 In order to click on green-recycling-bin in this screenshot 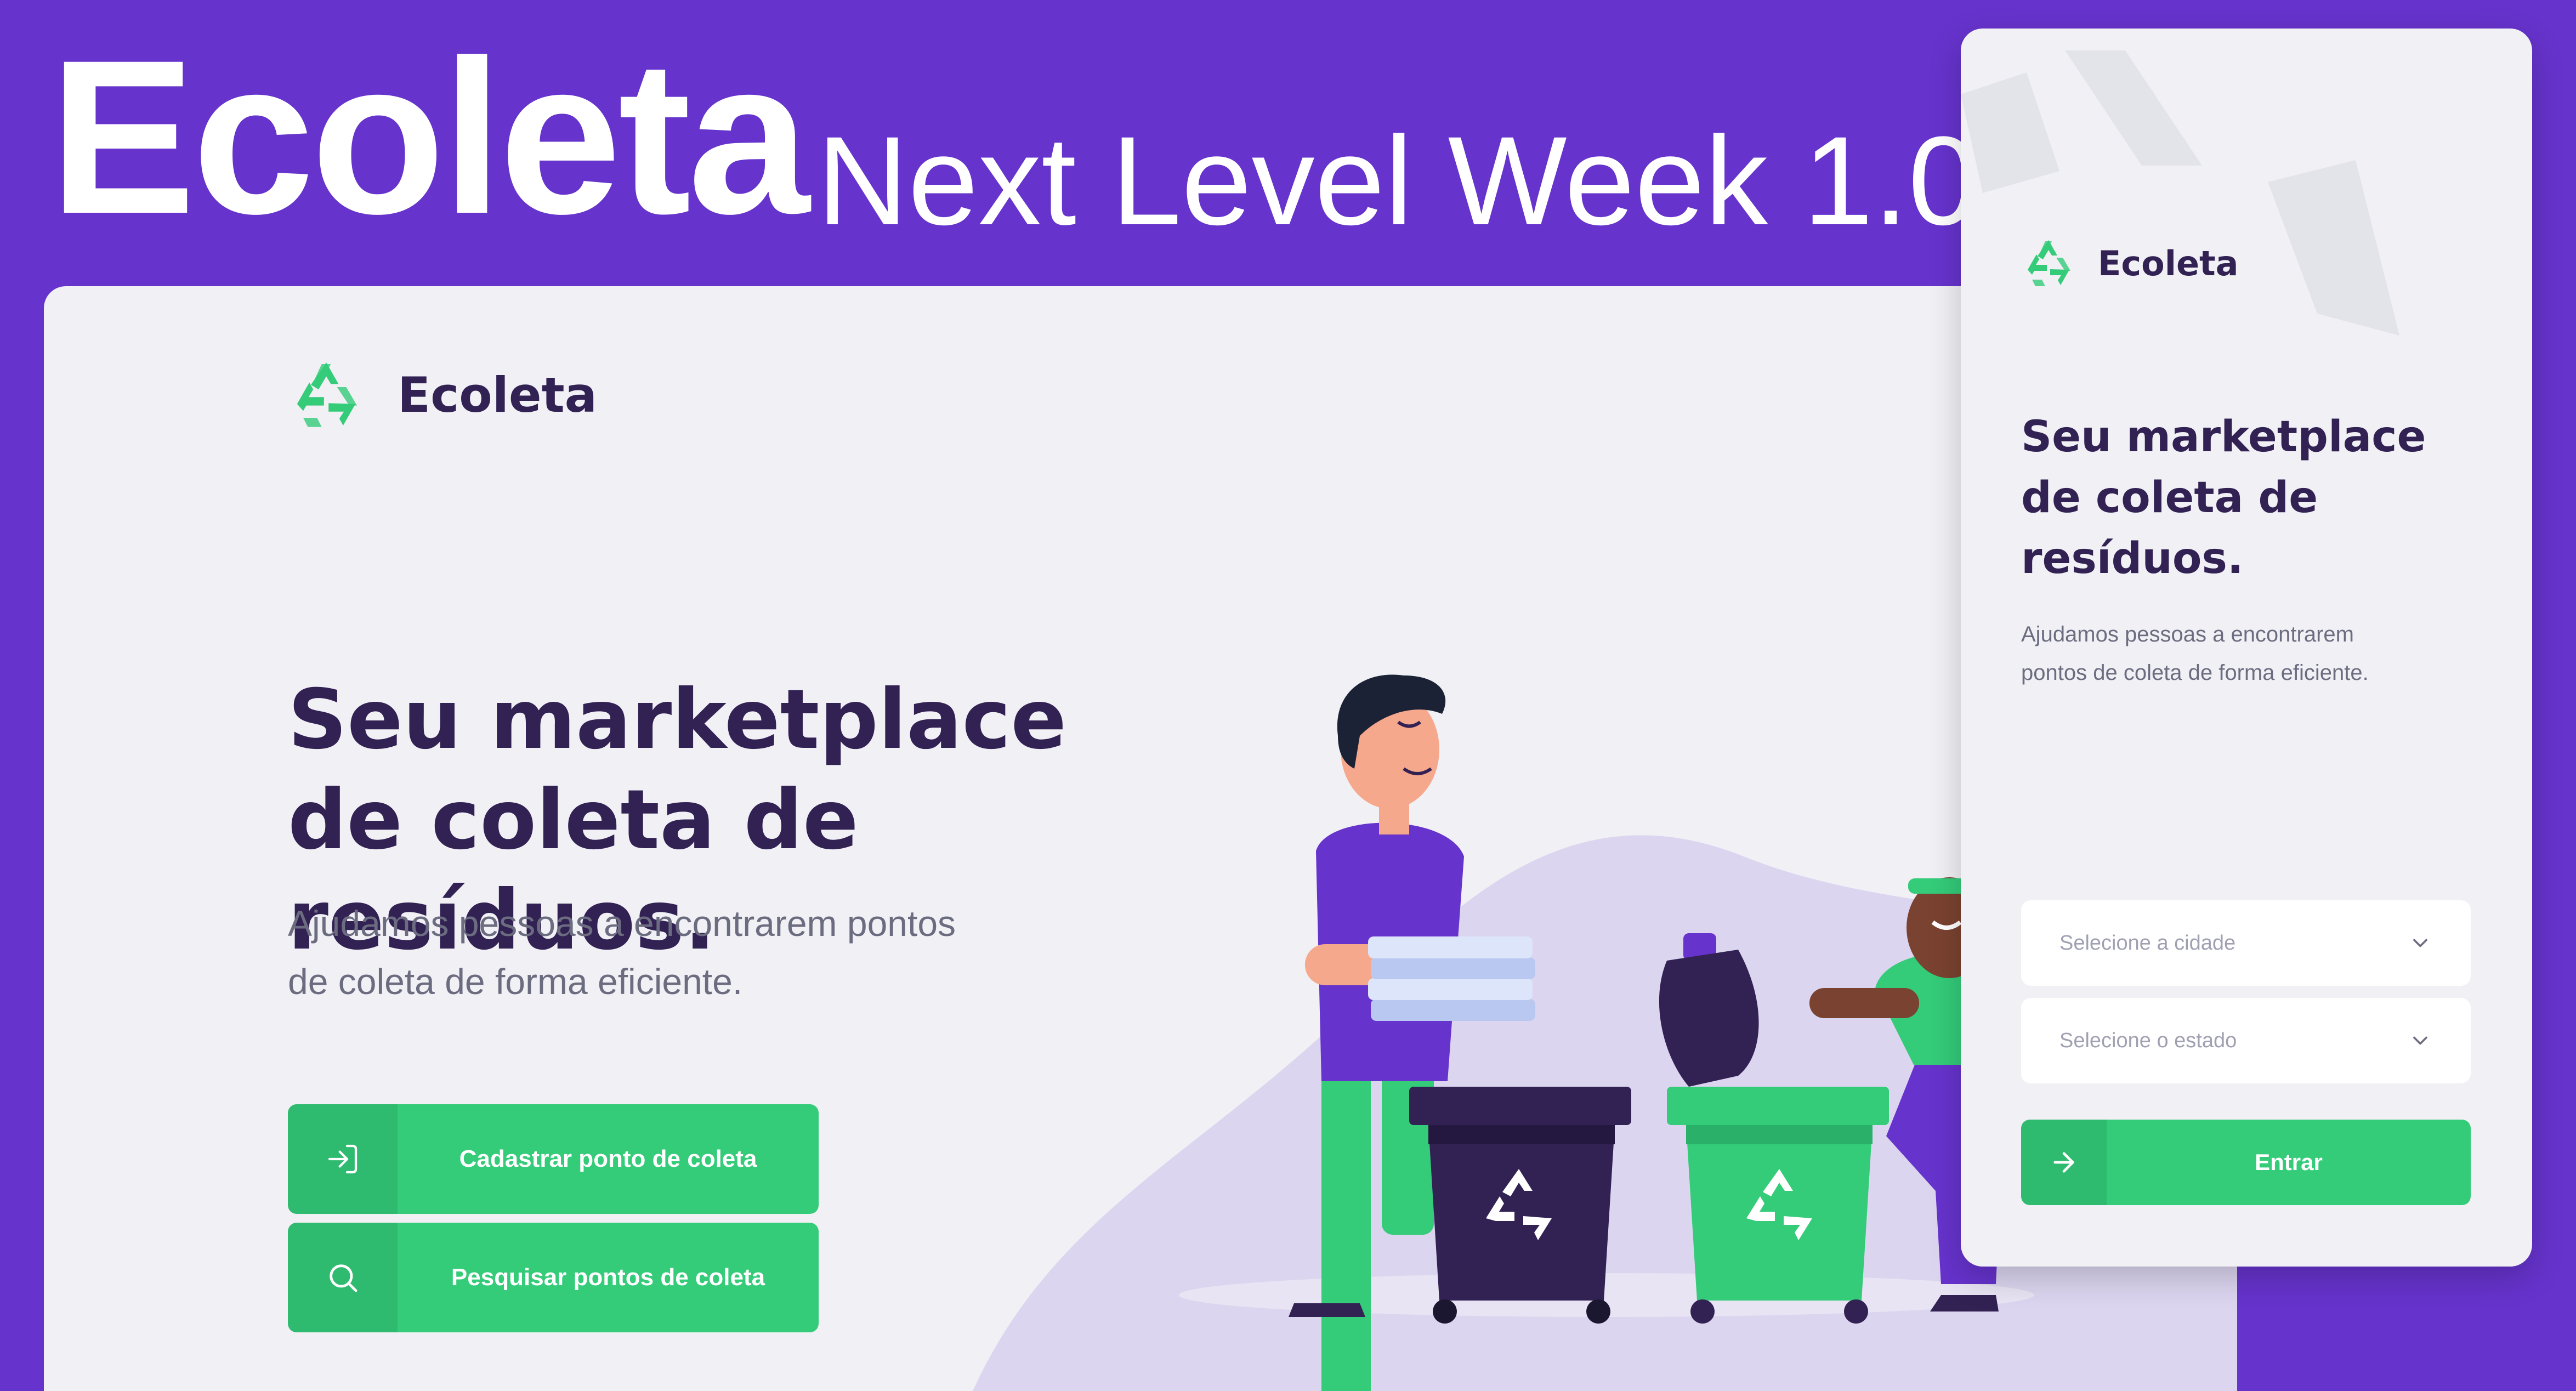, I will do `click(1778, 1205)`.